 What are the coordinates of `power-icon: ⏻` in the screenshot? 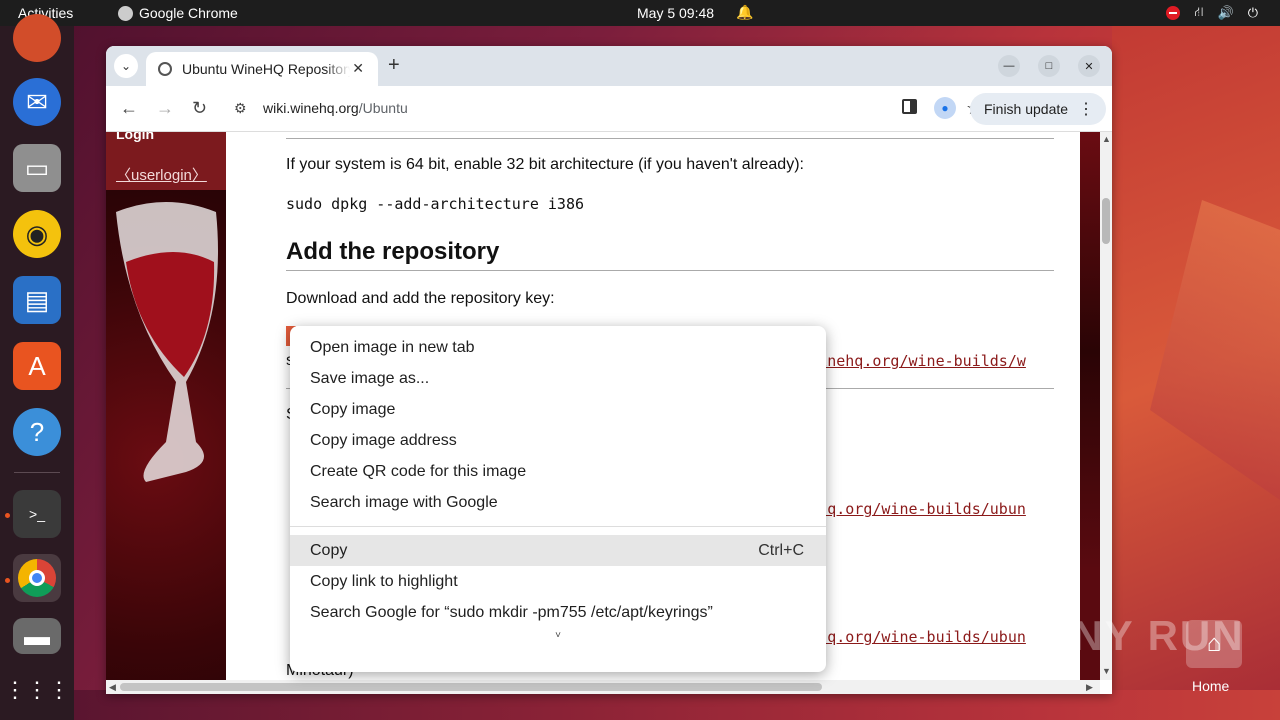 It's located at (1252, 12).